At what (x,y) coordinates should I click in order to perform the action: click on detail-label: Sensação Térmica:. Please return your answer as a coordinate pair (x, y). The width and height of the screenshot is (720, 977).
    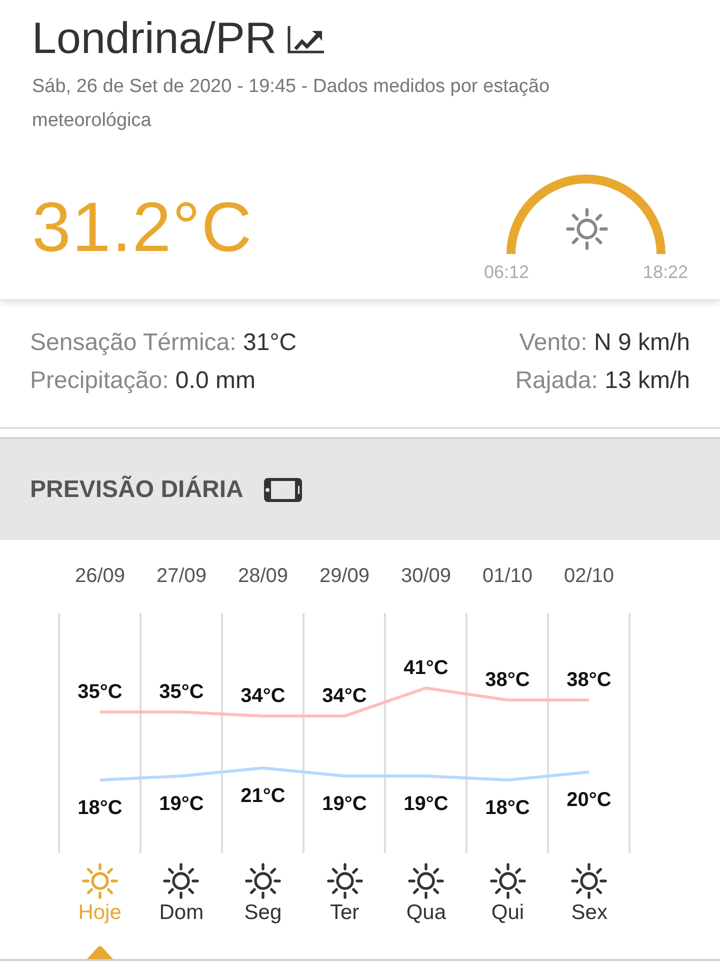
    Looking at the image, I should click on (133, 342).